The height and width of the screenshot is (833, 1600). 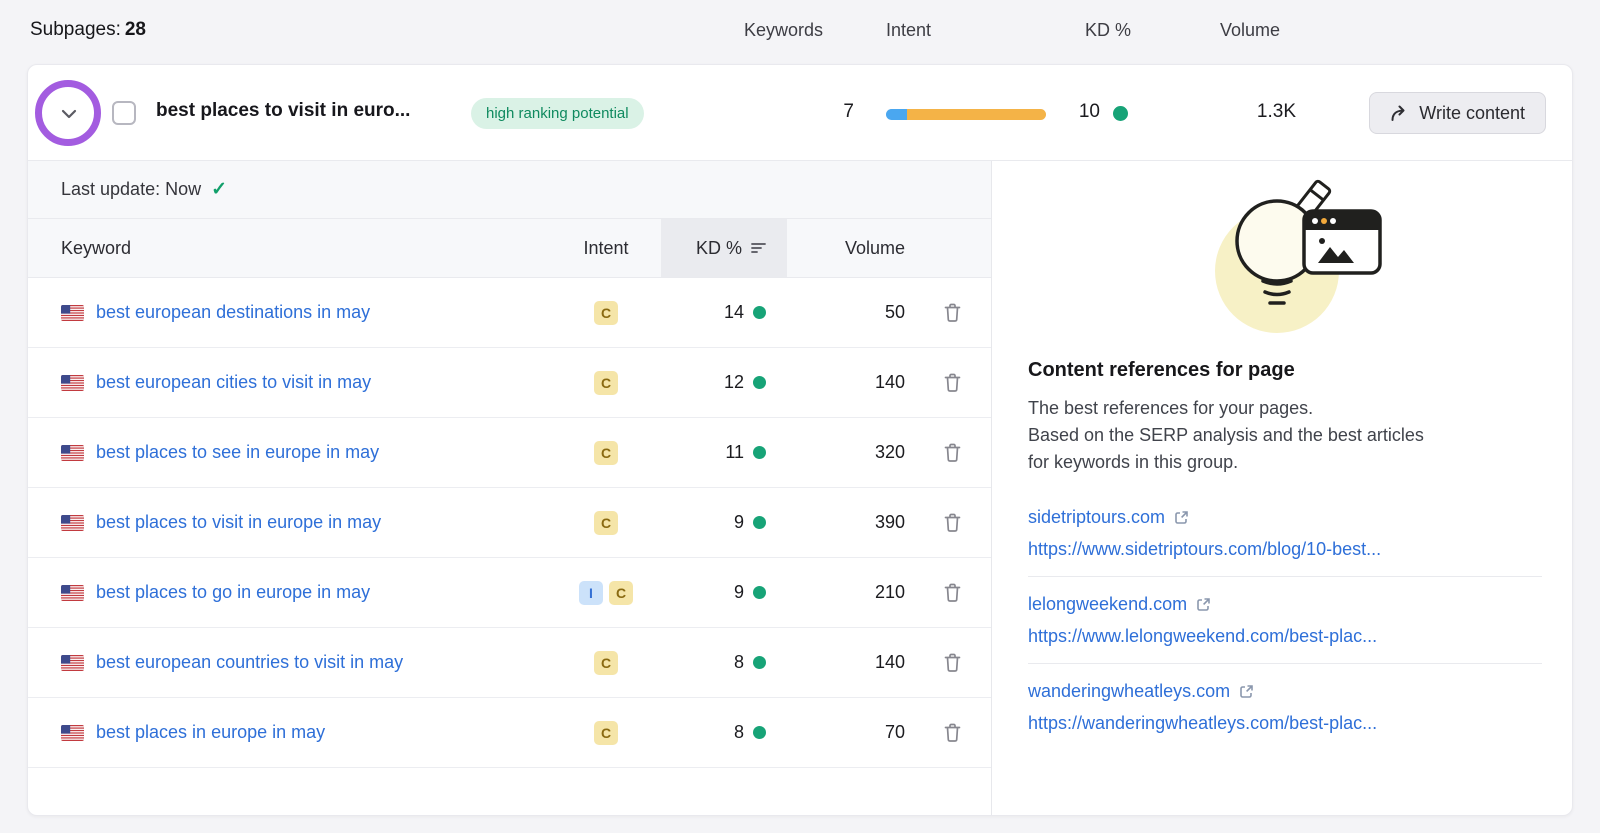 What do you see at coordinates (124, 113) in the screenshot?
I see `select-page-checkbox` at bounding box center [124, 113].